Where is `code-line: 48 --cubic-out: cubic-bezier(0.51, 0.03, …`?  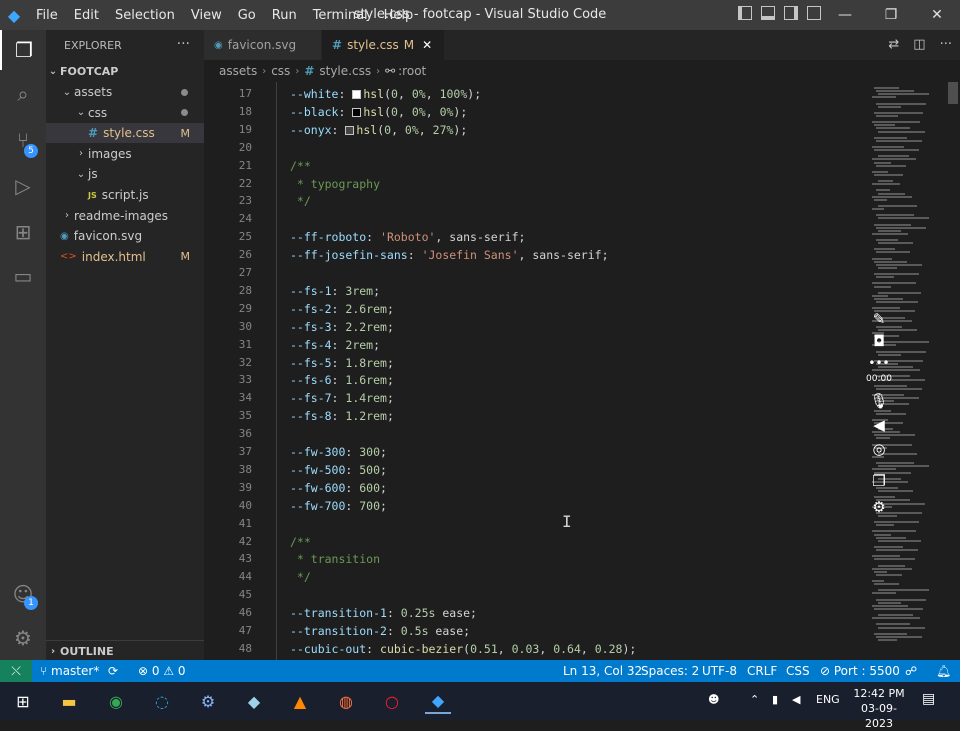
code-line: 48 --cubic-out: cubic-bezier(0.51, 0.03, … is located at coordinates (535, 649).